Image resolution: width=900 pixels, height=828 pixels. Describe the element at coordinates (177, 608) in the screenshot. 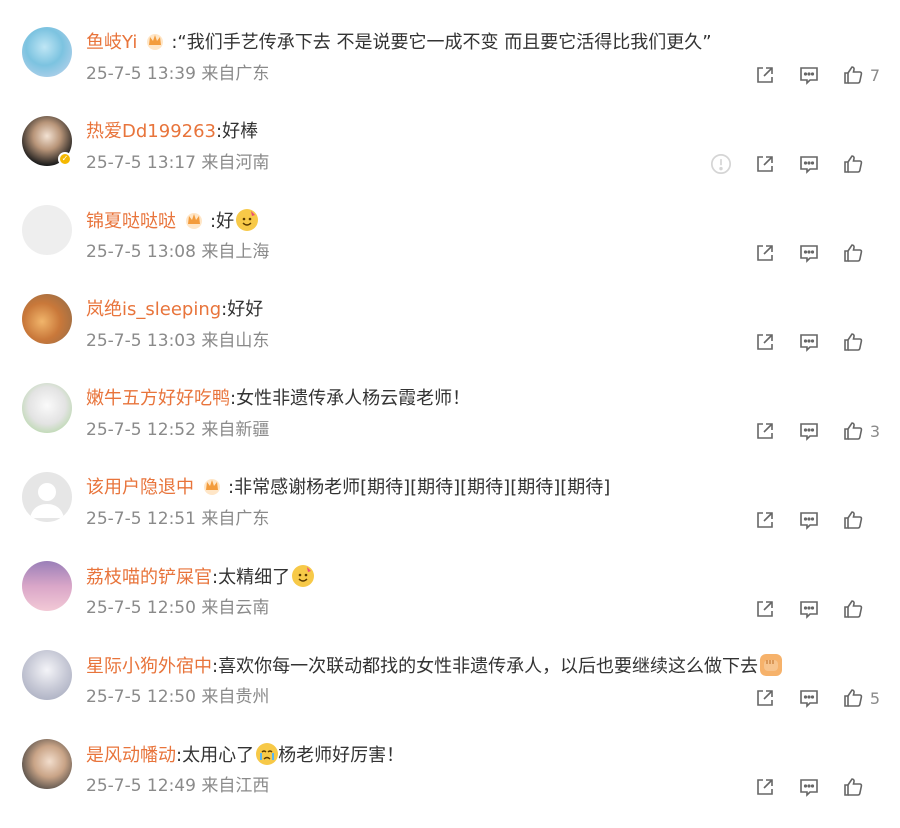

I see `comment-meta: 25-7-5 12:50 来自云南` at that location.